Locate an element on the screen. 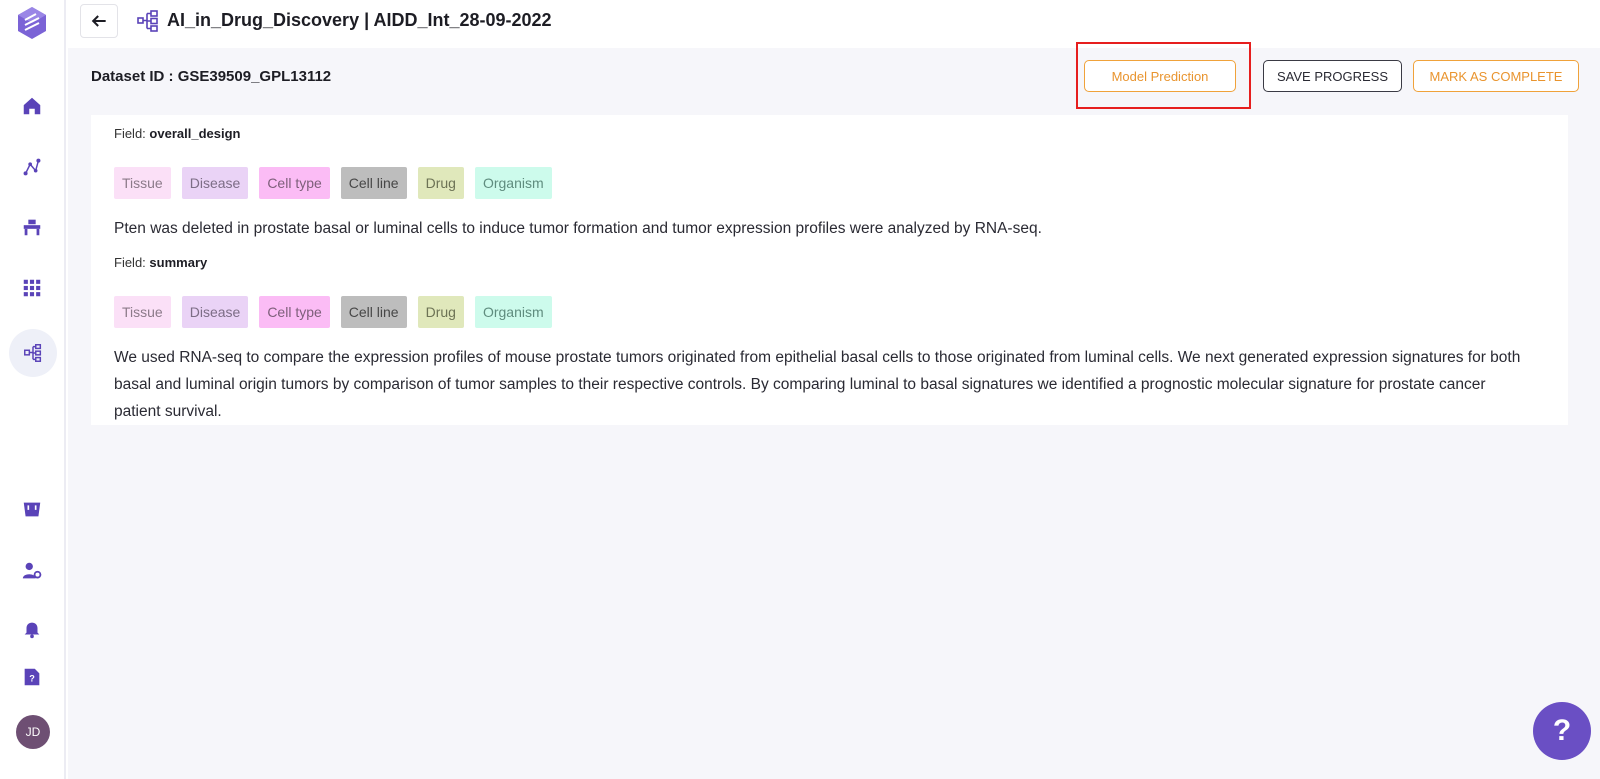 This screenshot has width=1600, height=779. bell-icon is located at coordinates (32, 629).